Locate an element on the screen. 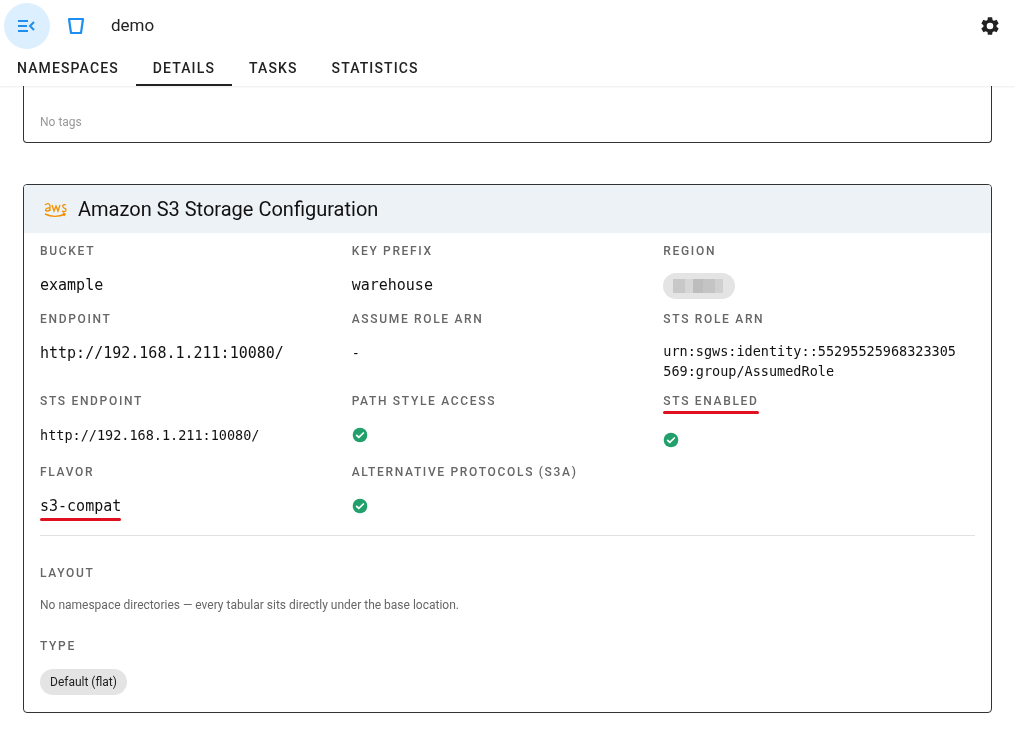  field-value: urn:sgws:identity::55295525968323305569:group/AssumedRole is located at coordinates (810, 361).